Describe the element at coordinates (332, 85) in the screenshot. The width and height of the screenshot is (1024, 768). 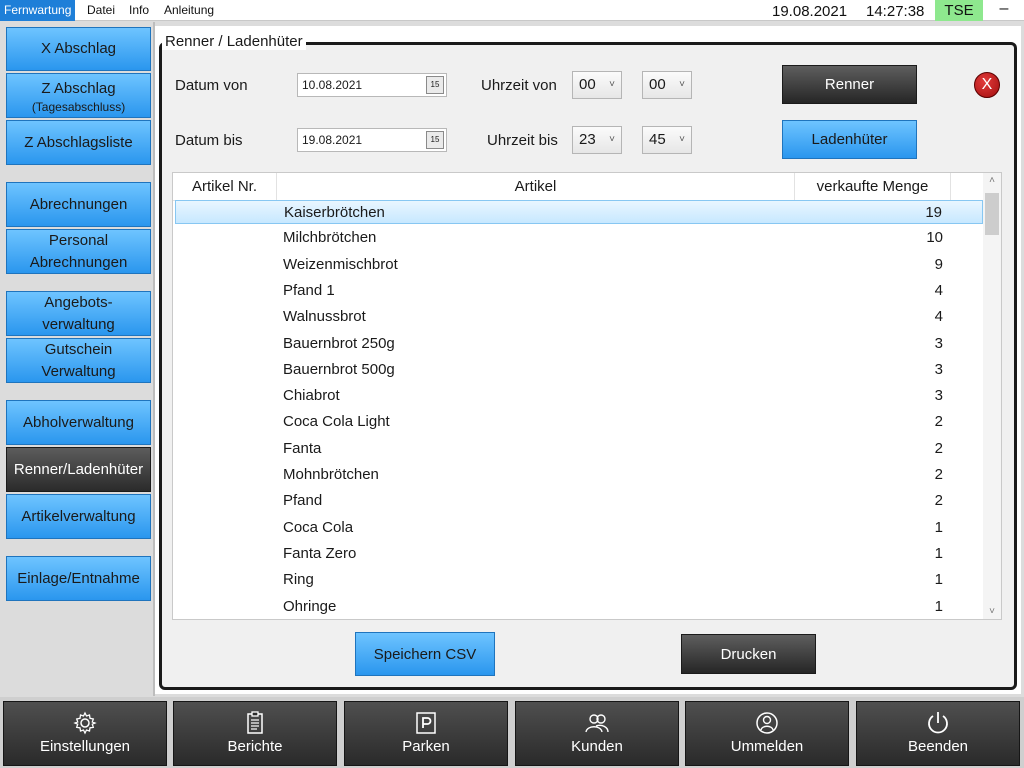
I see `datum-von-value: 10.08.2021` at that location.